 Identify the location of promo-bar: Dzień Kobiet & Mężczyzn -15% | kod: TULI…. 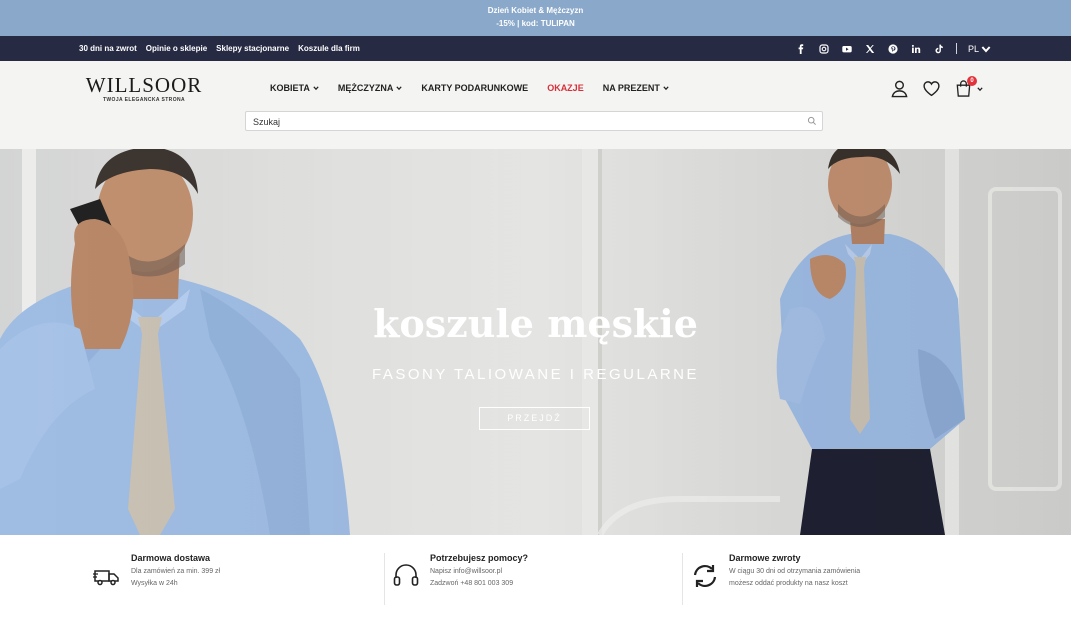
(535, 18).